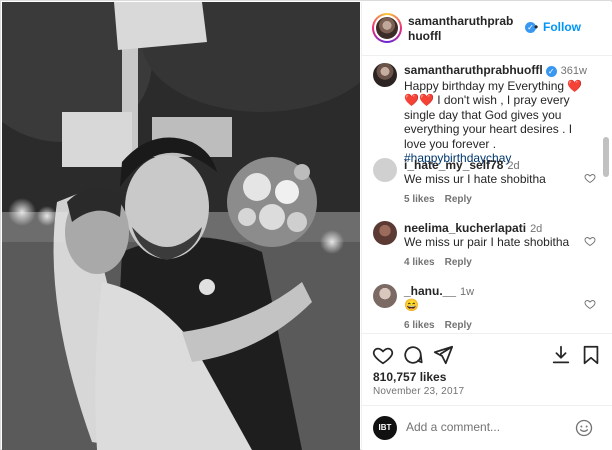  I want to click on comment-likes: 6 likes, so click(419, 325).